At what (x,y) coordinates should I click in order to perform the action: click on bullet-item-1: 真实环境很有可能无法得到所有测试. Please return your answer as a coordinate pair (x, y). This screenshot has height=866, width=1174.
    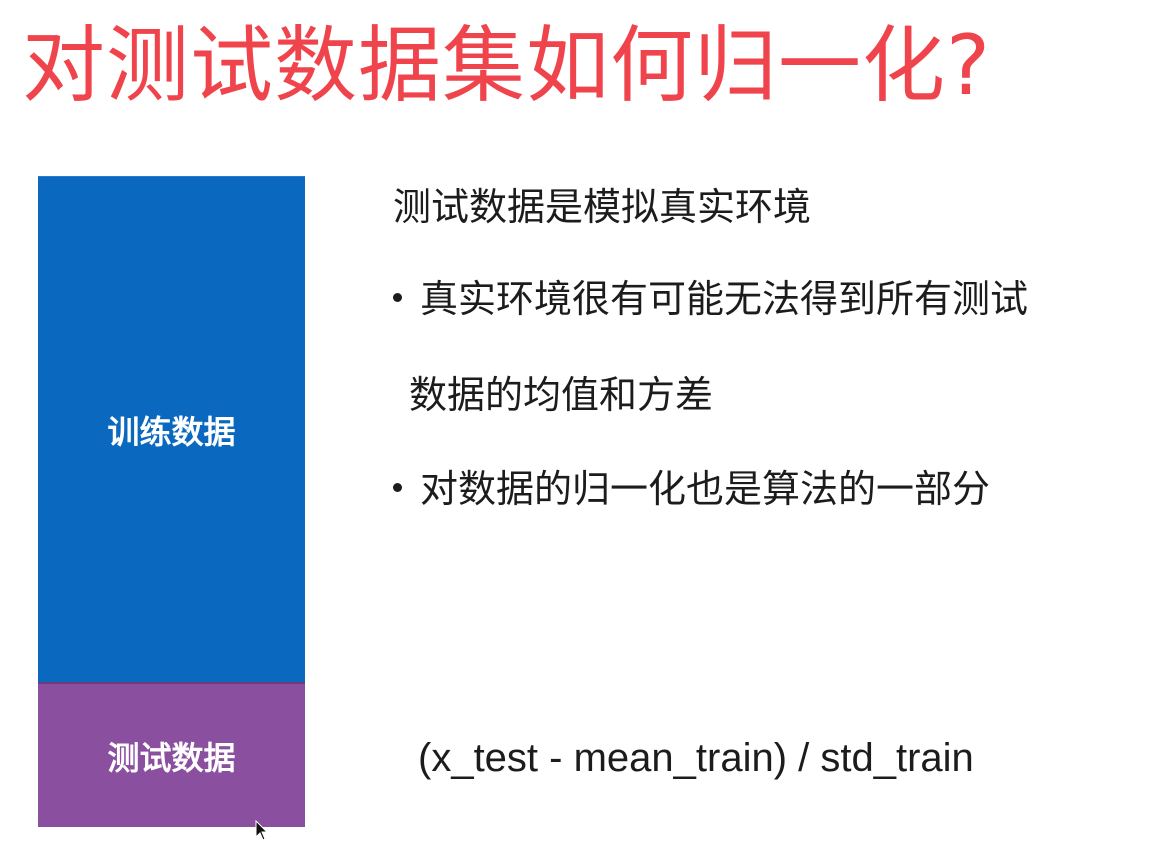
    Looking at the image, I should click on (710, 299).